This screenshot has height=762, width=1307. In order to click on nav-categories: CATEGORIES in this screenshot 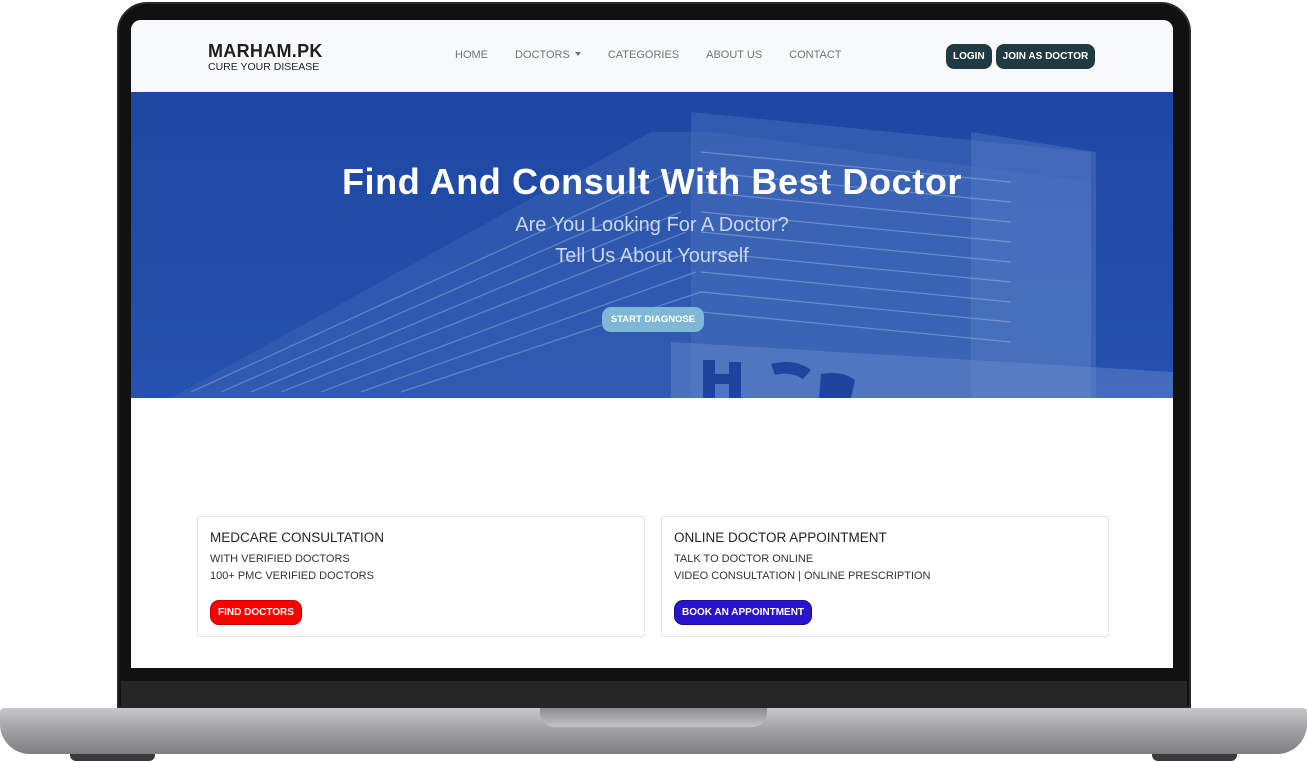, I will do `click(643, 55)`.